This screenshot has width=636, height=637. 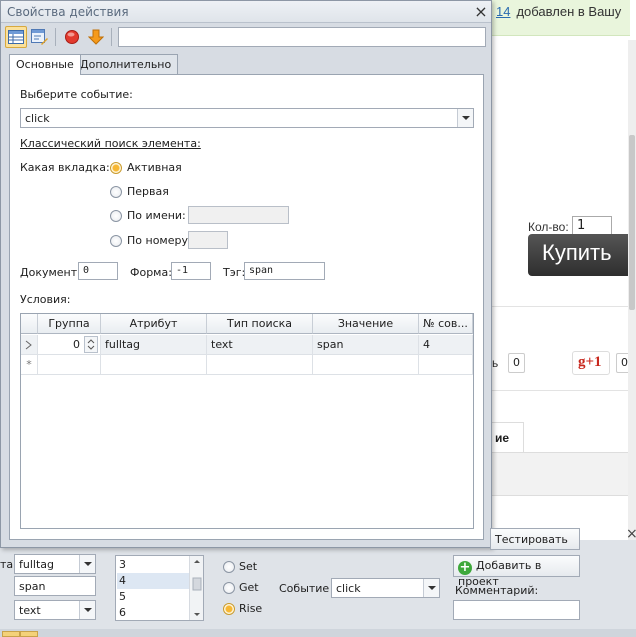 What do you see at coordinates (196, 588) in the screenshot?
I see `list-scrollbar` at bounding box center [196, 588].